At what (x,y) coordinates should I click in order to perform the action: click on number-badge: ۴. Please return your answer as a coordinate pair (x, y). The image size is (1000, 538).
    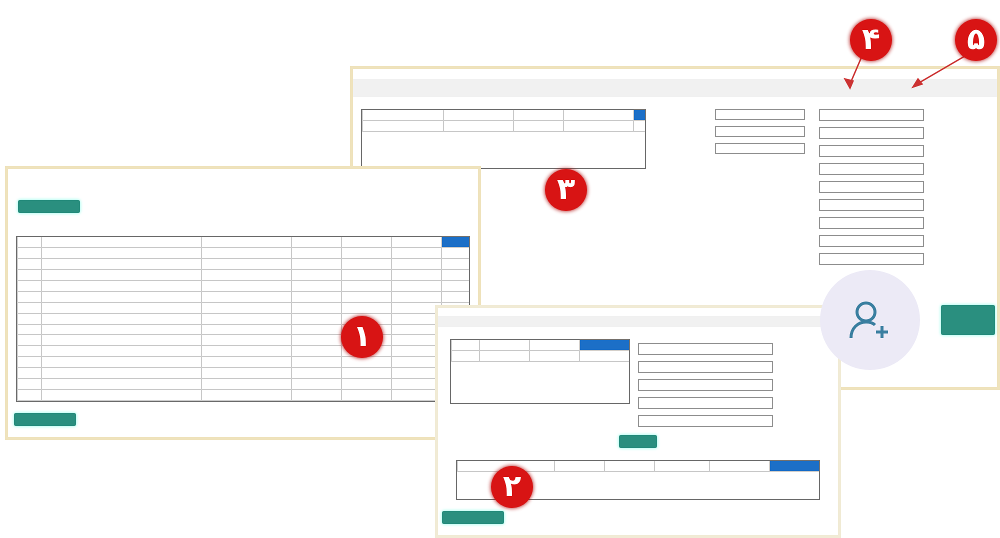
    Looking at the image, I should click on (871, 40).